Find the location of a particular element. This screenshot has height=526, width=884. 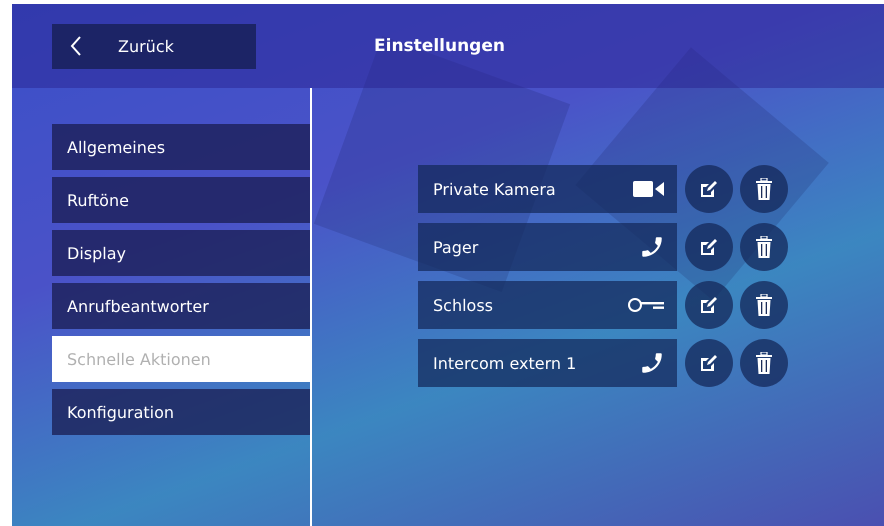

page-title: Einstellungen is located at coordinates (439, 46).